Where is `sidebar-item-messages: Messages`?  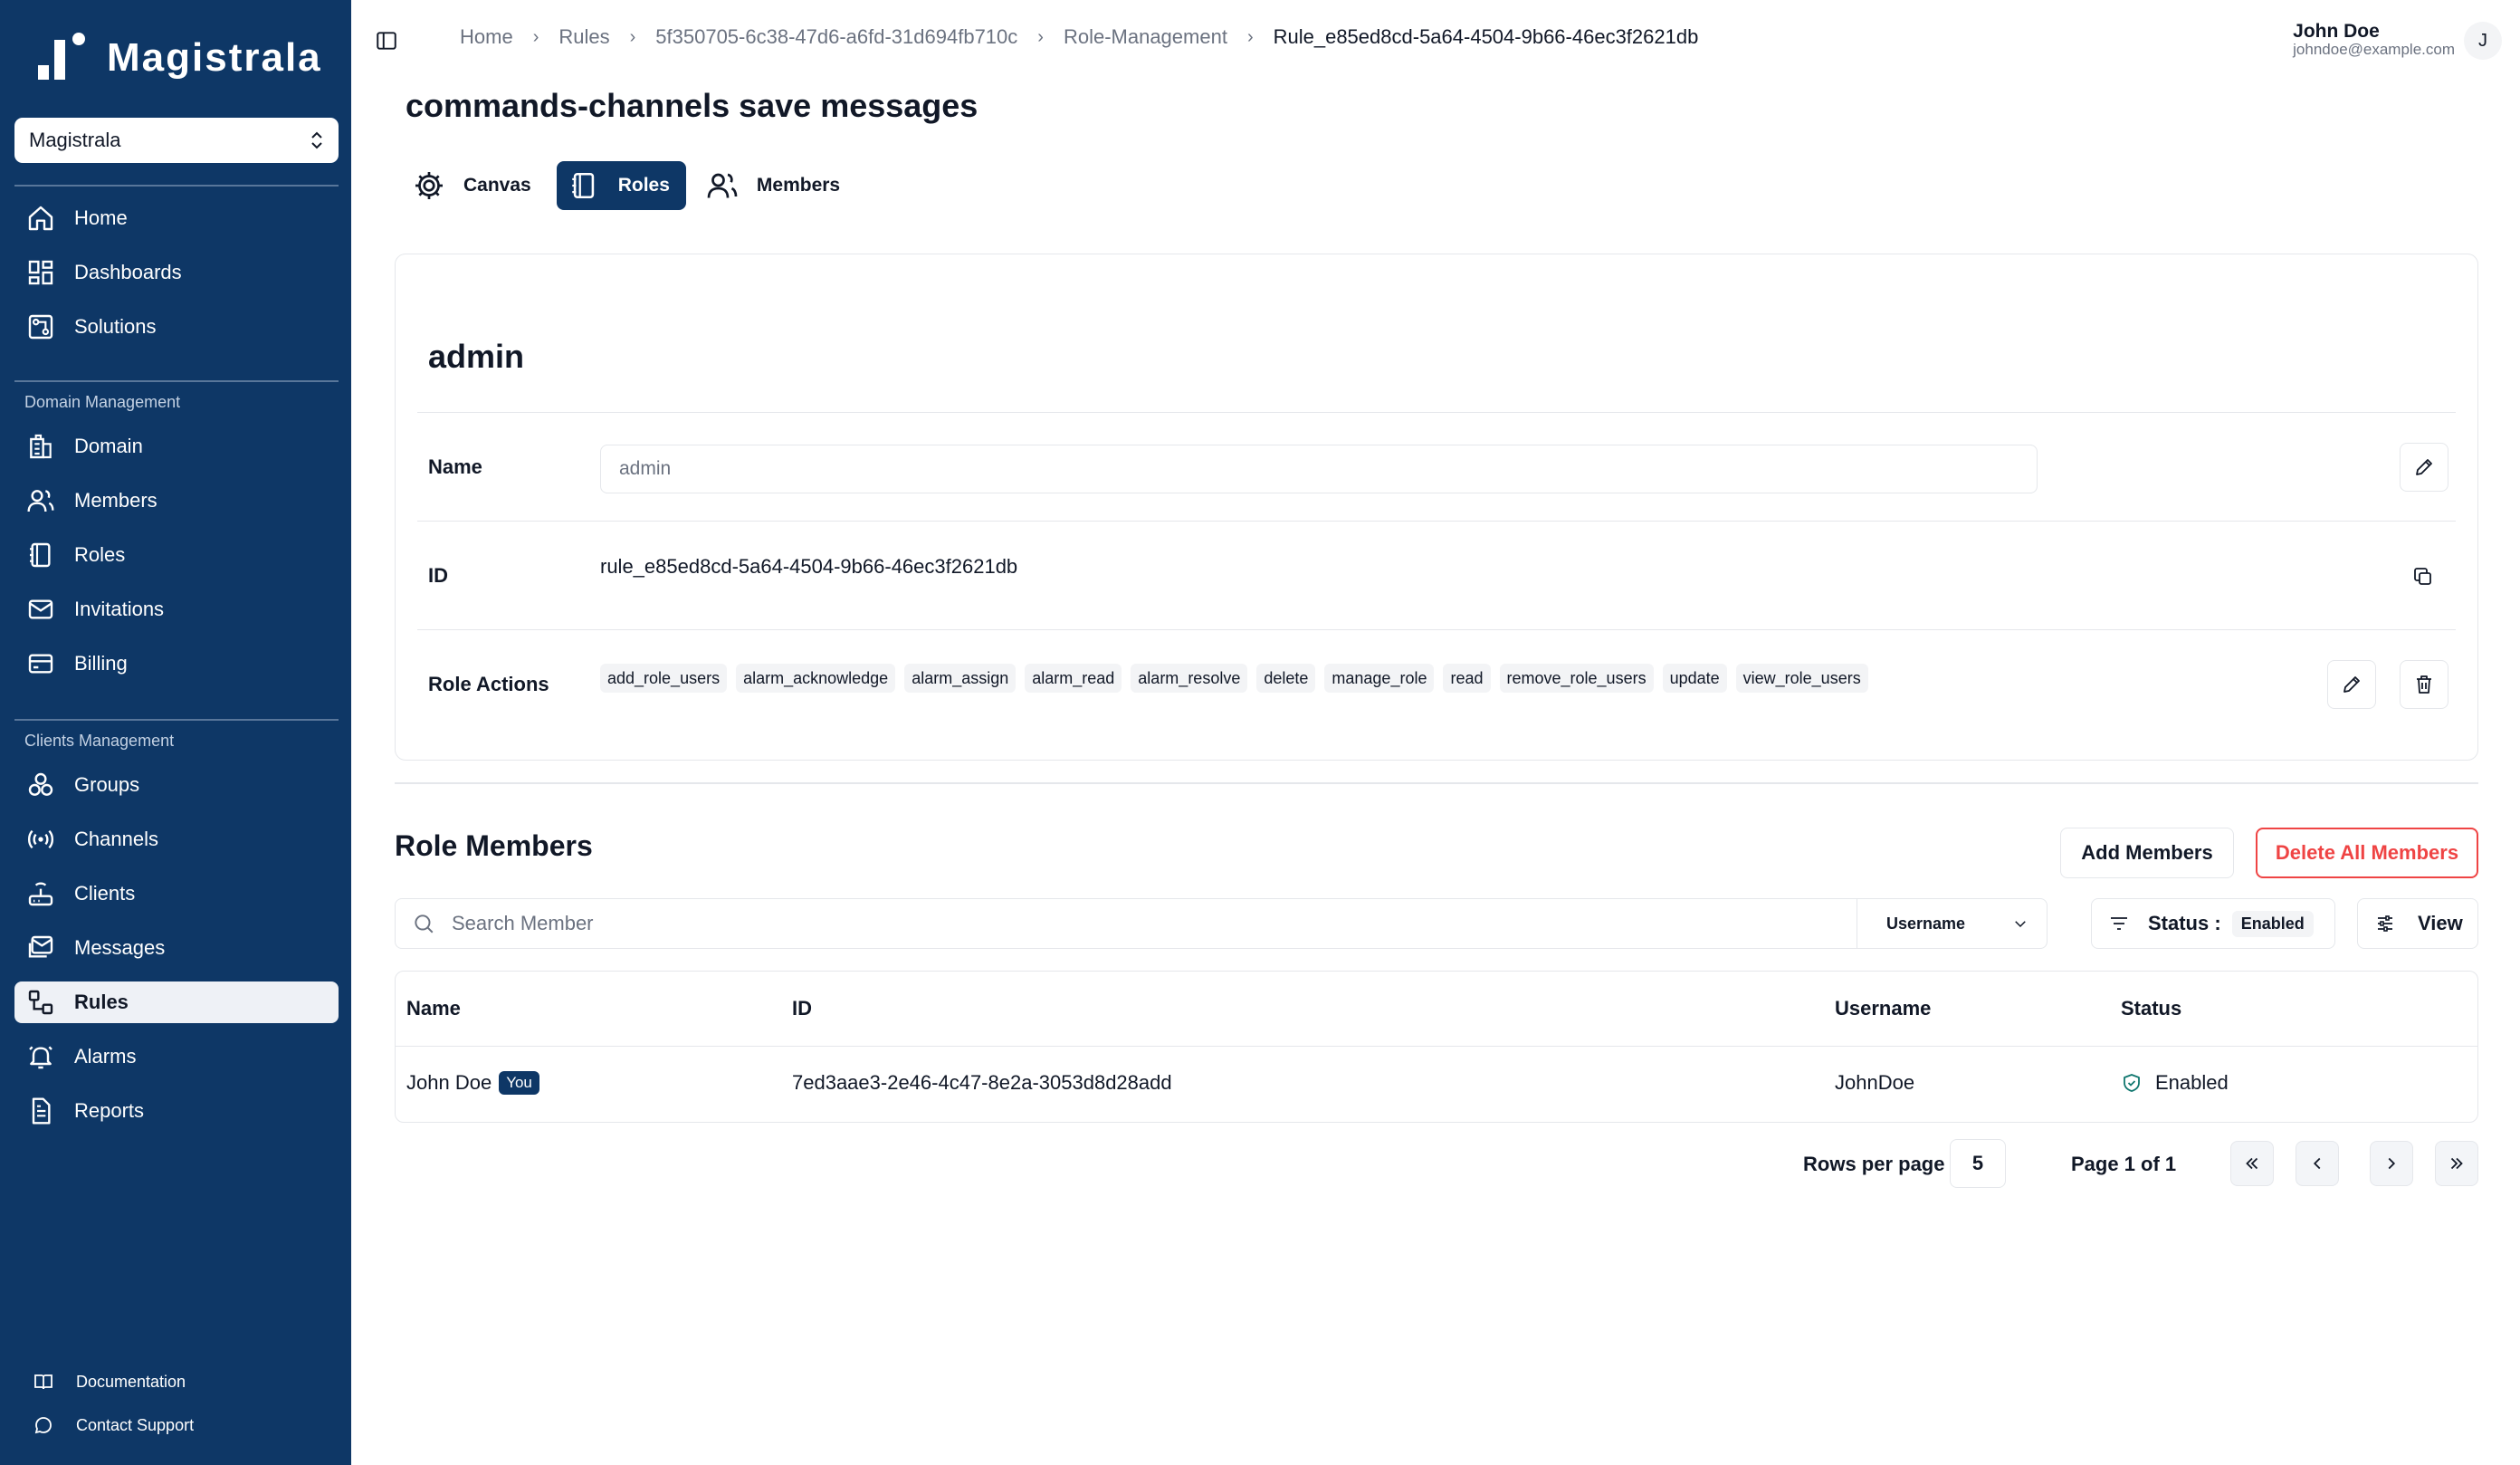
sidebar-item-messages: Messages is located at coordinates (177, 948).